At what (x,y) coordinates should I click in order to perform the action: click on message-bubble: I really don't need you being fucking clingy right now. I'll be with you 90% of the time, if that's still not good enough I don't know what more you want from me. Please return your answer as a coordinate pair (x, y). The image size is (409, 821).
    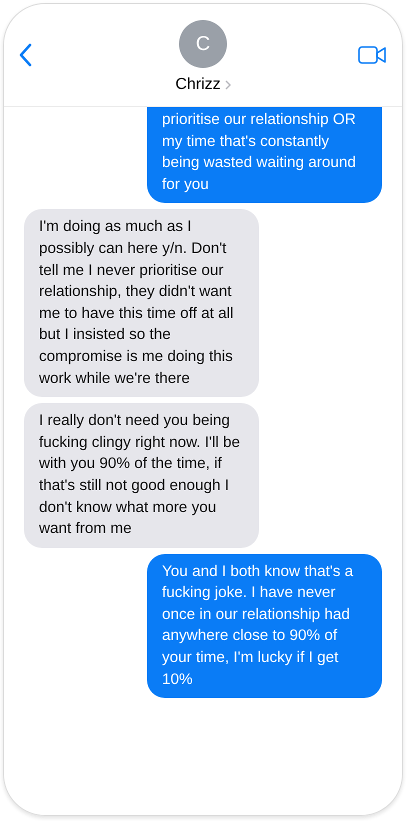
    Looking at the image, I should click on (141, 475).